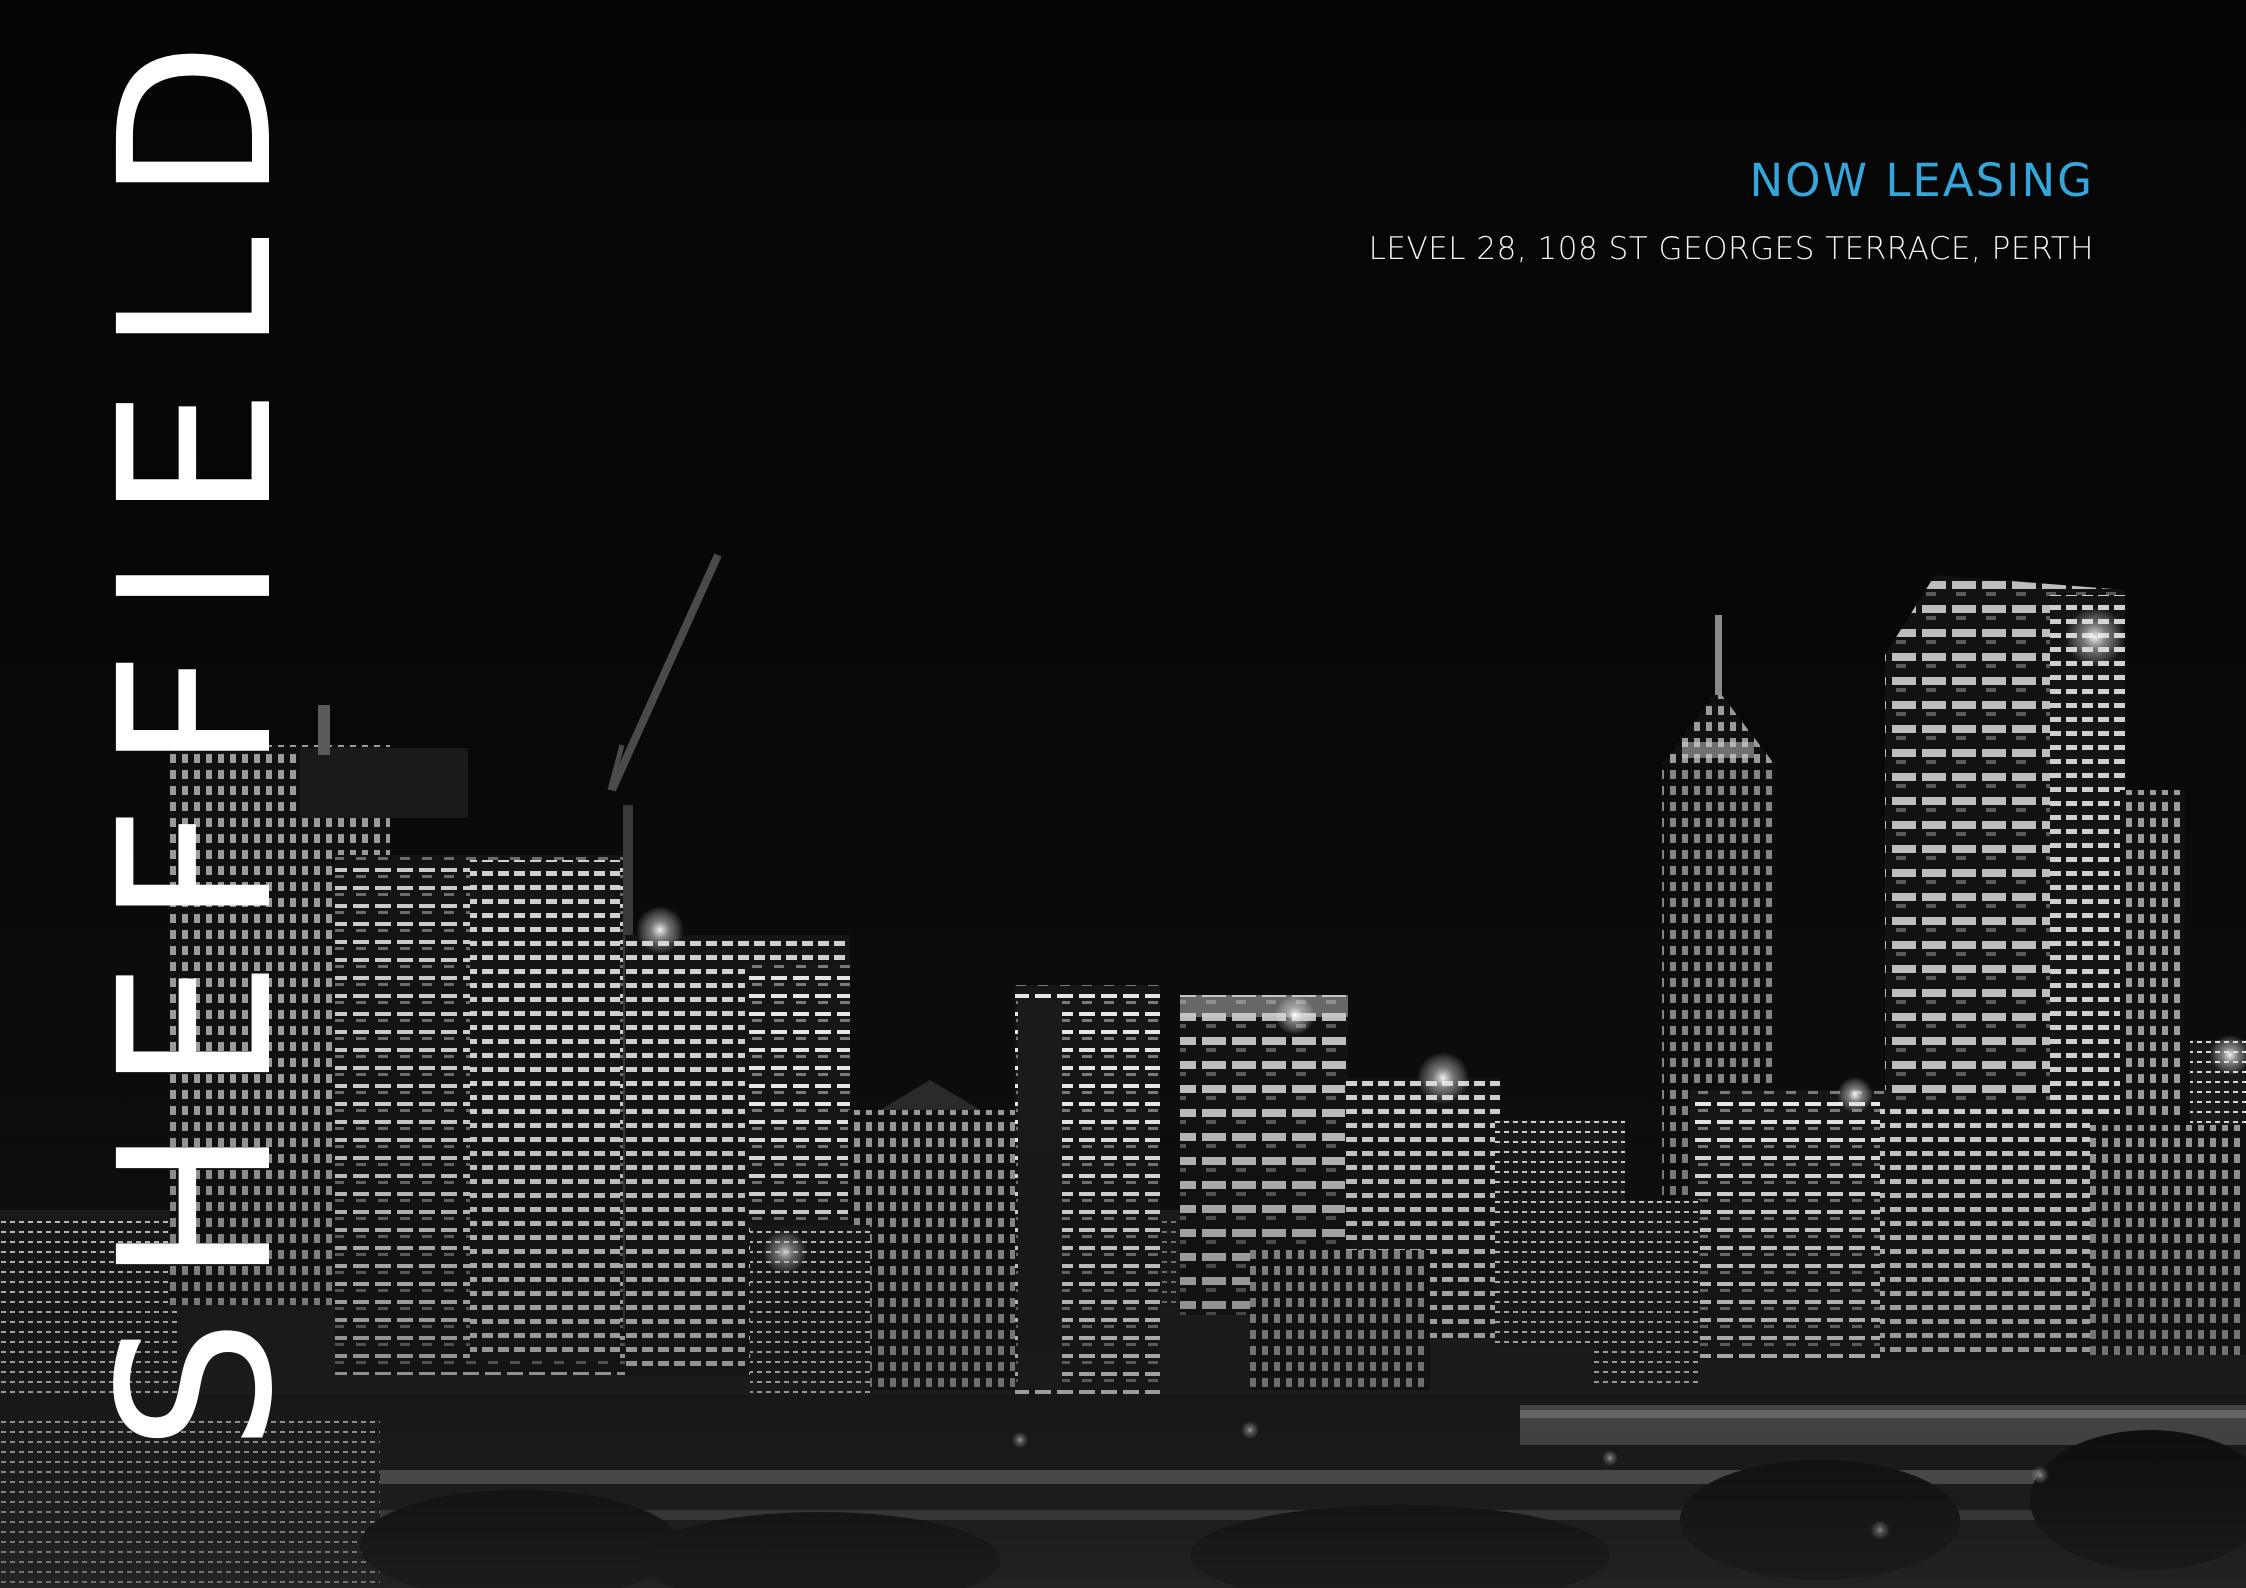  Describe the element at coordinates (1731, 248) in the screenshot. I see `property-address: LEVEL 28, 108 ST GEORGES TERRACE, PERTH` at that location.